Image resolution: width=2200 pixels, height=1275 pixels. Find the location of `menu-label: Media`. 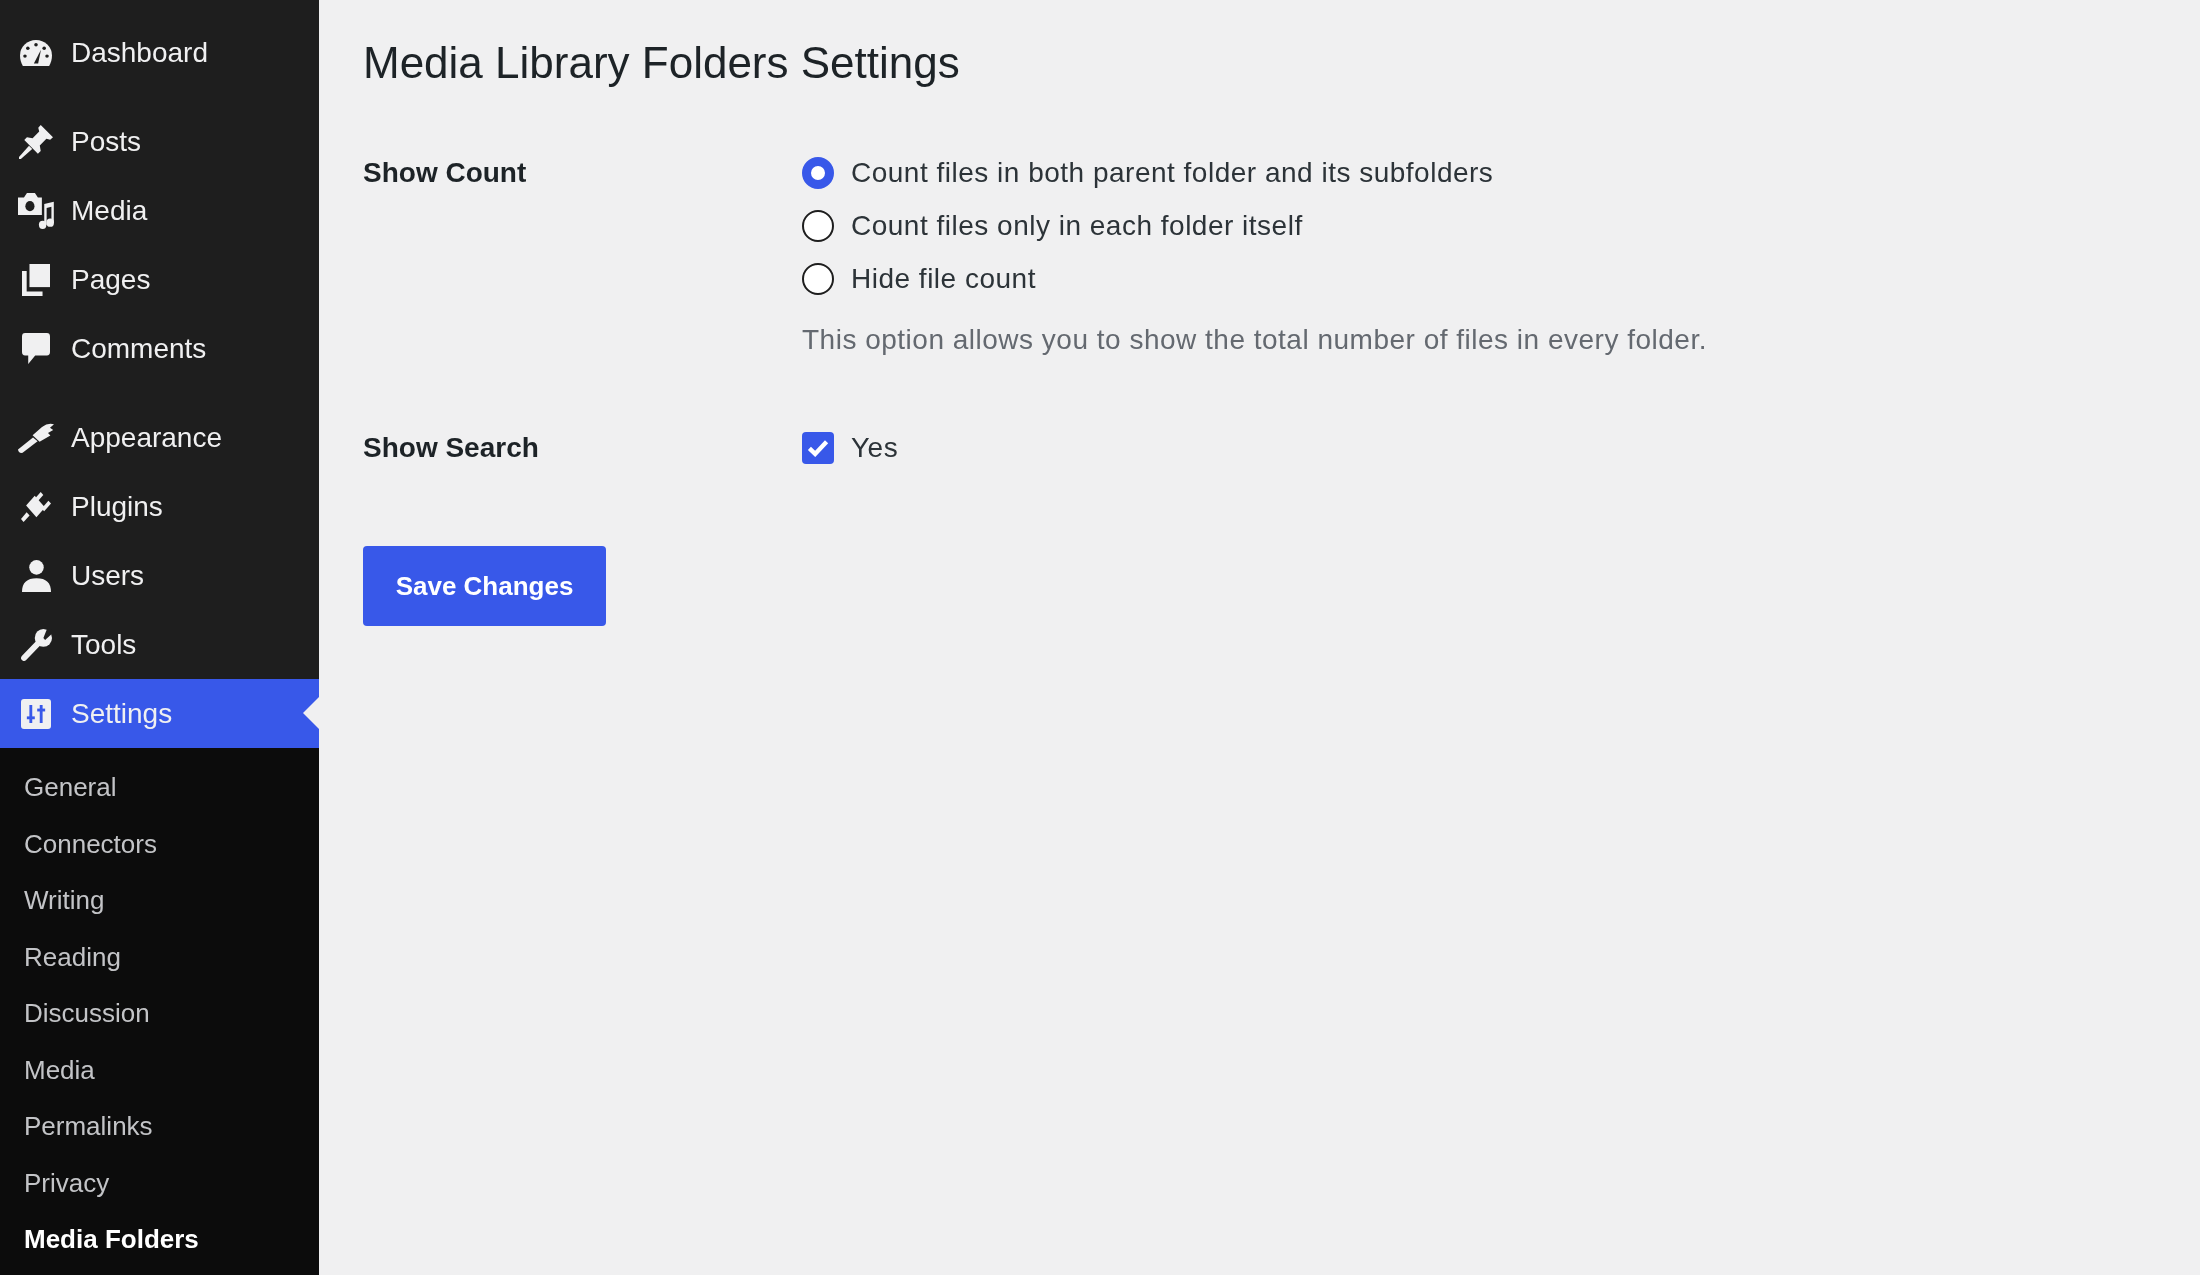

menu-label: Media is located at coordinates (109, 210).